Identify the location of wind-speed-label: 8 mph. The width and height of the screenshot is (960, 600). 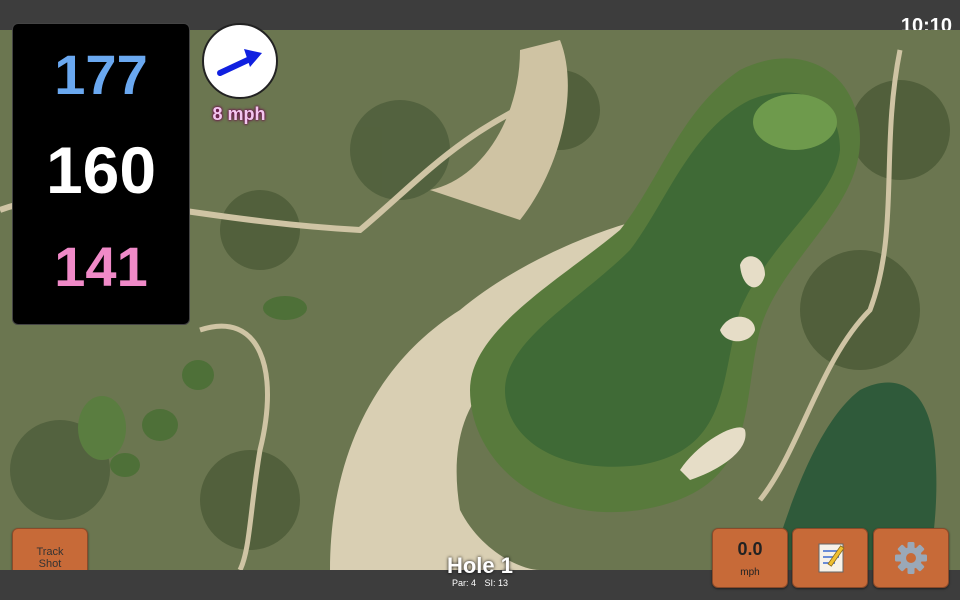
(239, 114).